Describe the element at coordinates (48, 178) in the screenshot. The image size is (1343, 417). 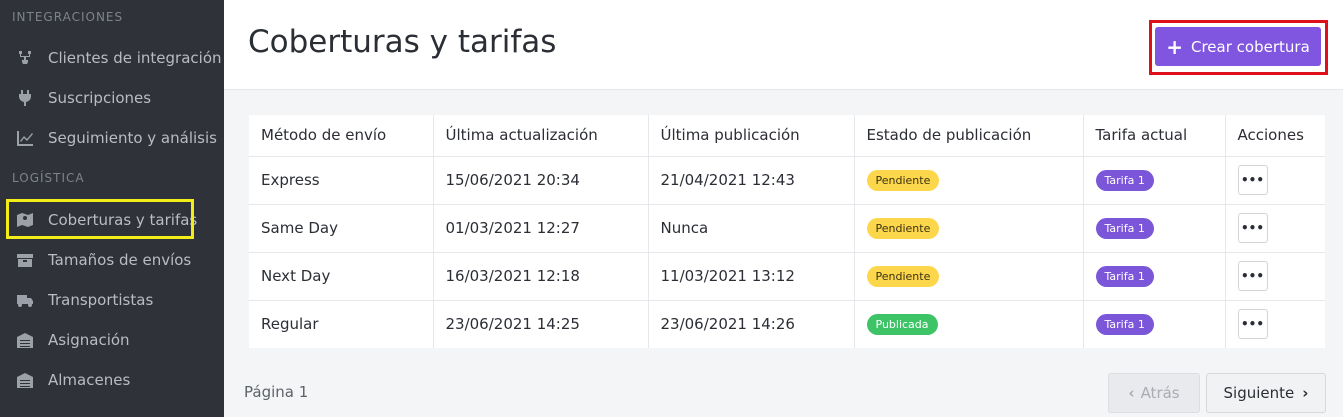
I see `sidebar-section-title: LOGÍSTICA` at that location.